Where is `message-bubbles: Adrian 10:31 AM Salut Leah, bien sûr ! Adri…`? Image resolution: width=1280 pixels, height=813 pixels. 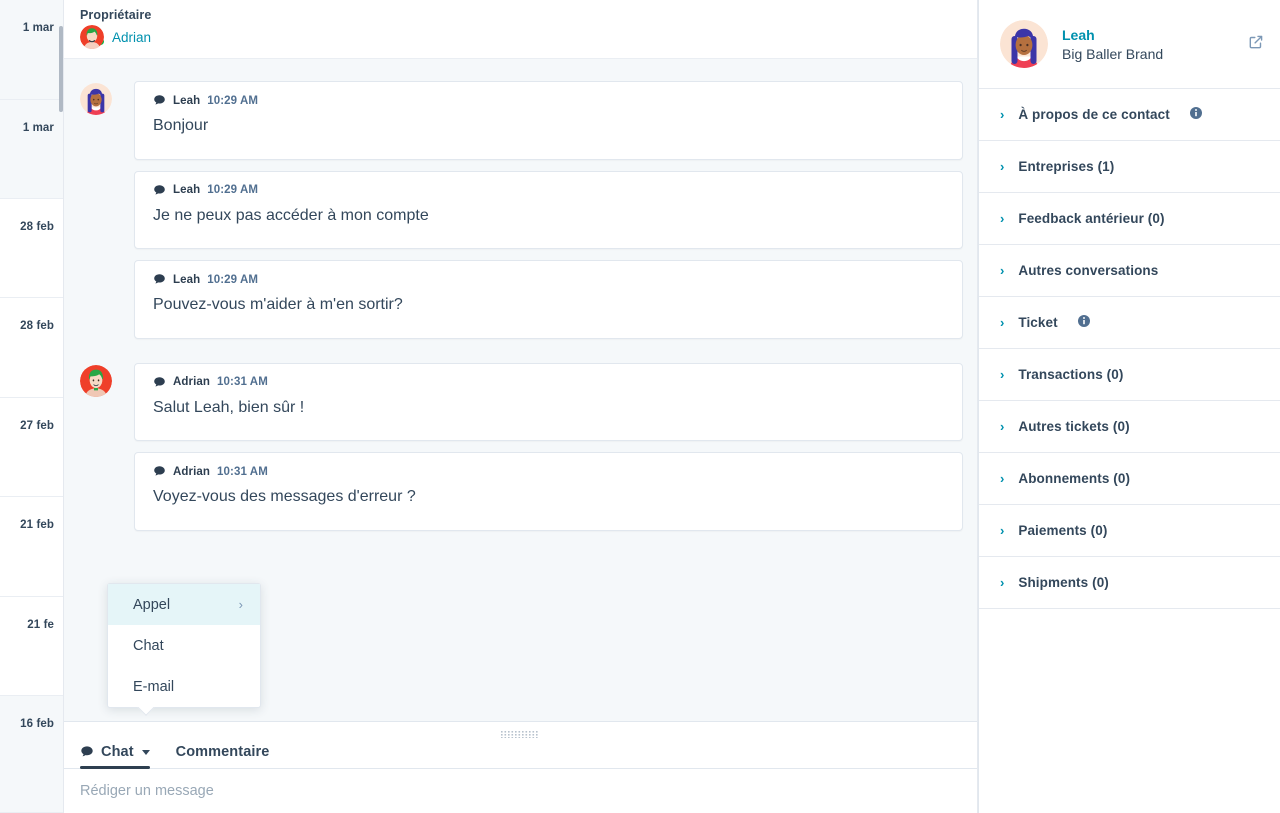
message-bubbles: Adrian 10:31 AM Salut Leah, bien sûr ! Adri… is located at coordinates (548, 446).